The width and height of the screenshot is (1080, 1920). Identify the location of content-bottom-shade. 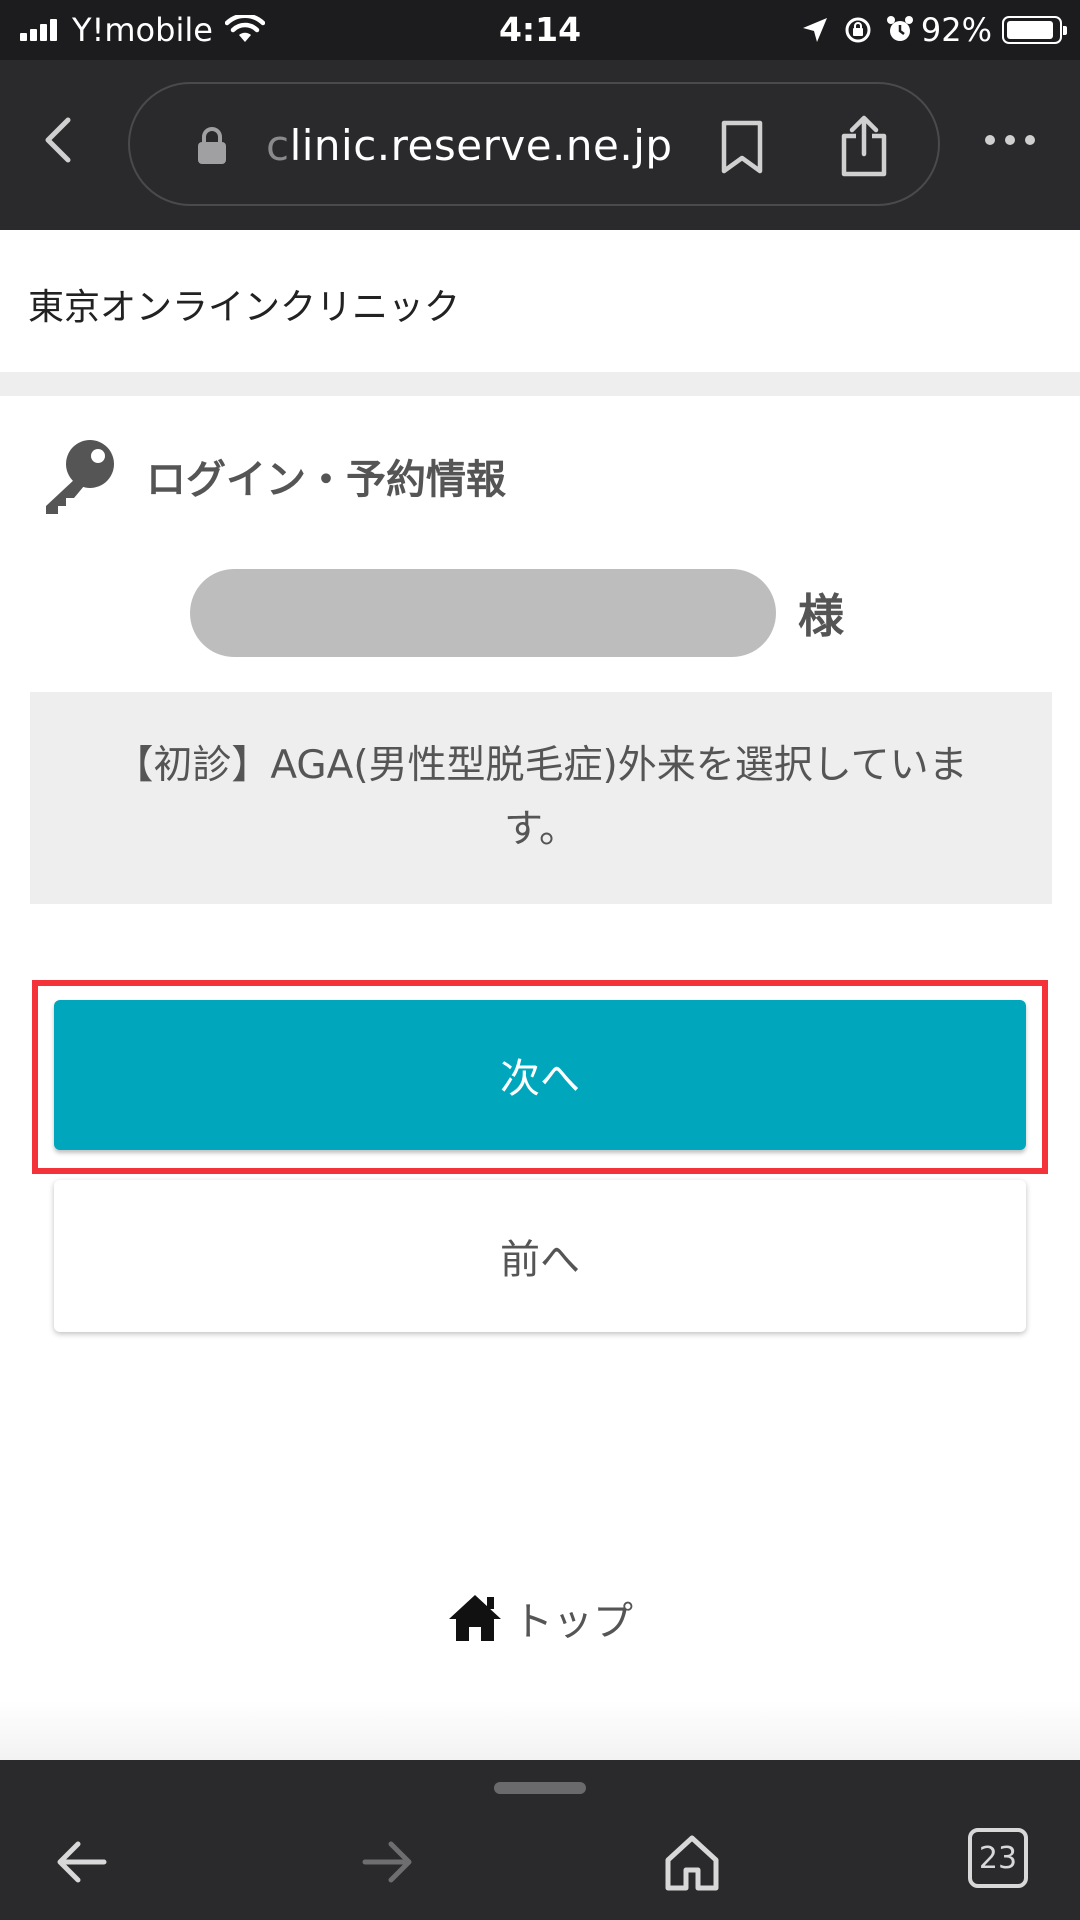
(540, 1730).